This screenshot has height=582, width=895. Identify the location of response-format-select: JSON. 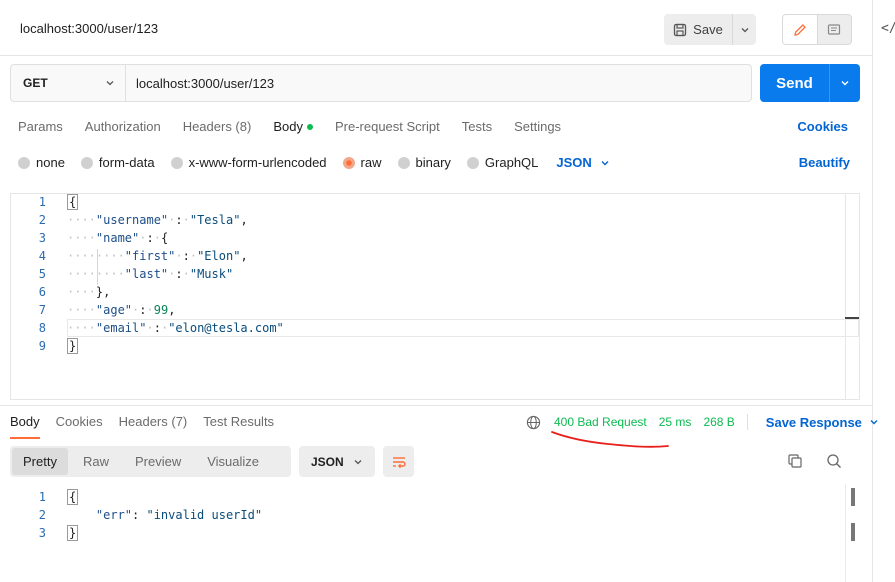
(337, 461).